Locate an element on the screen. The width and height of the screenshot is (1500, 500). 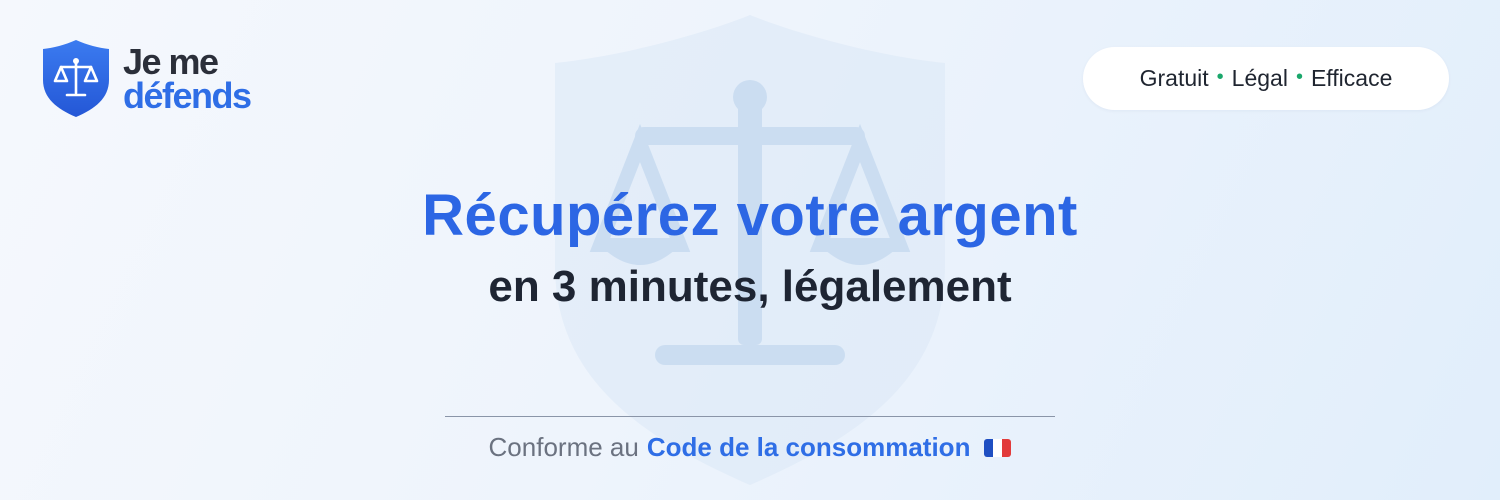
subheadline: en 3 minutes, légalement is located at coordinates (750, 286).